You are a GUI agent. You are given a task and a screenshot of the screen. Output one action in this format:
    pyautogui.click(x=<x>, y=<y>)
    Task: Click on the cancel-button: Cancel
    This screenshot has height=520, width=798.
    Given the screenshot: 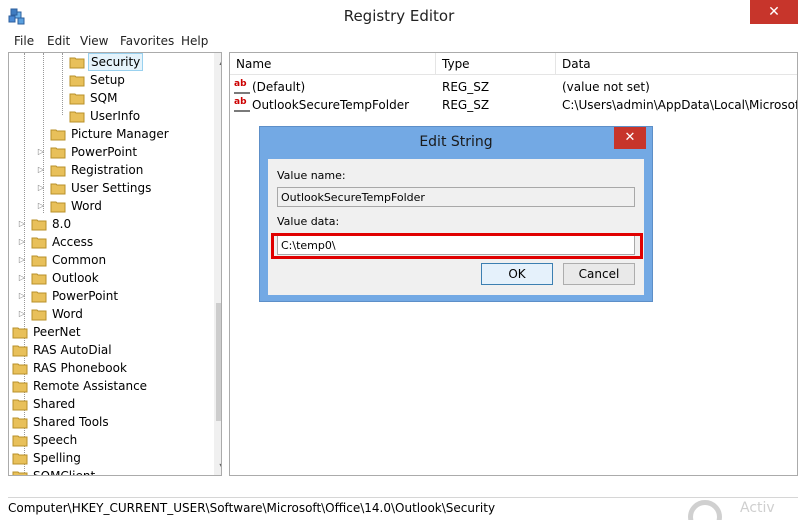 What is the action you would take?
    pyautogui.click(x=599, y=274)
    